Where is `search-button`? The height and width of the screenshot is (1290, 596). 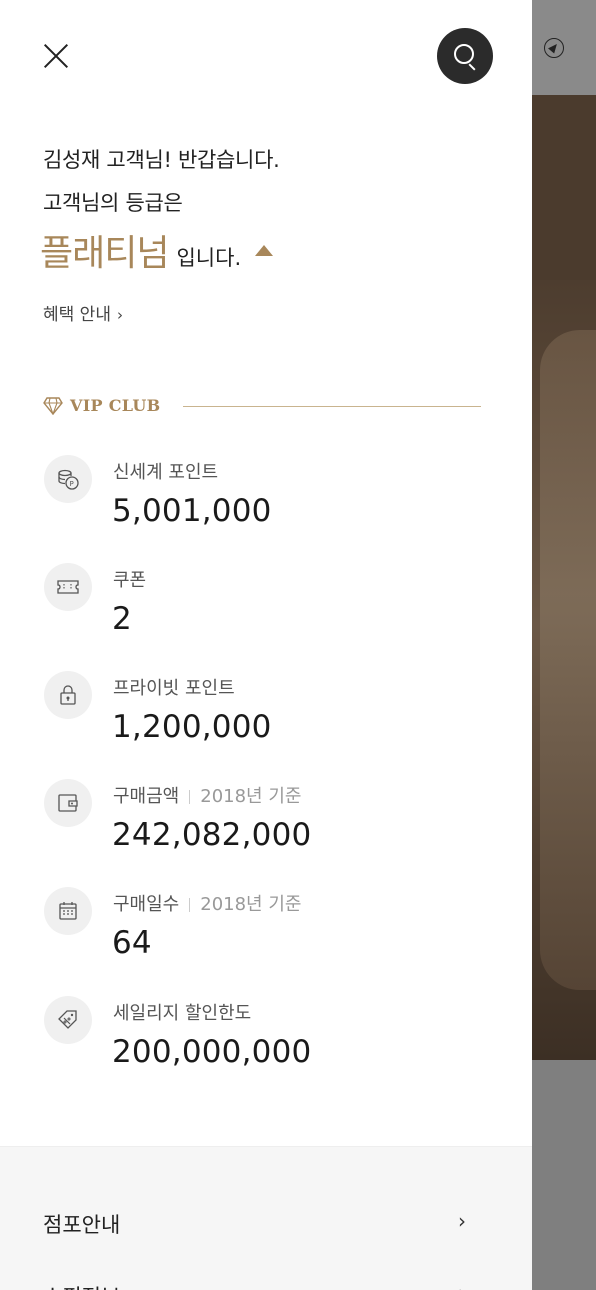
search-button is located at coordinates (465, 56).